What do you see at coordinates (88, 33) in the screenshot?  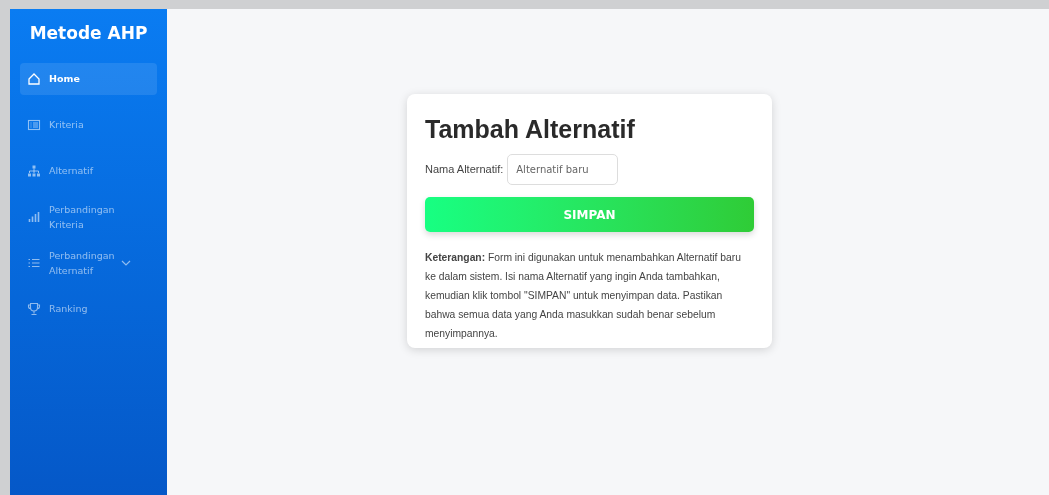 I see `app-title: Metode AHP` at bounding box center [88, 33].